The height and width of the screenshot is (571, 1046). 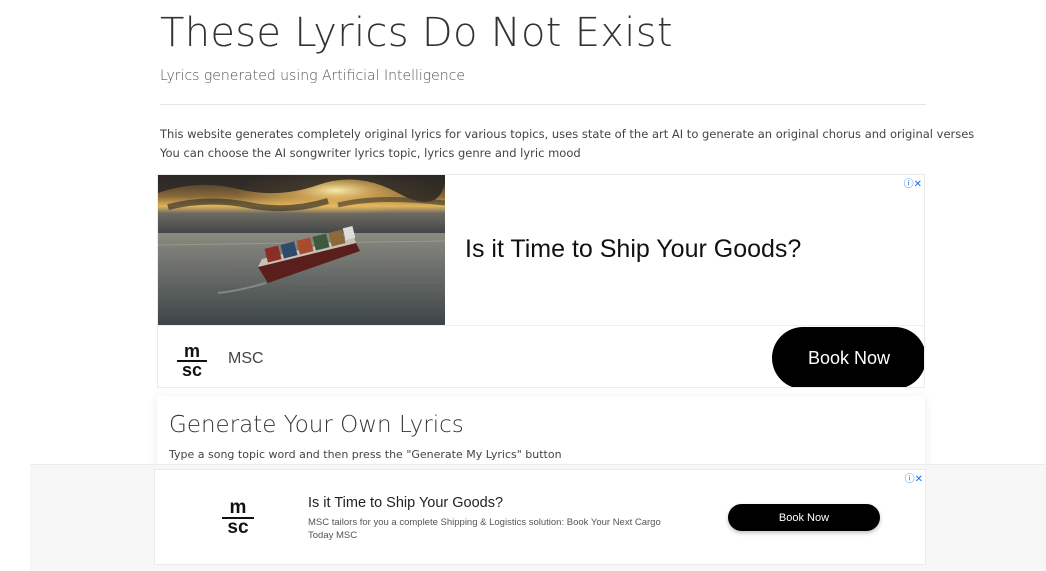 I want to click on ad-headline: Is it Time to Ship Your Goods?, so click(x=633, y=249).